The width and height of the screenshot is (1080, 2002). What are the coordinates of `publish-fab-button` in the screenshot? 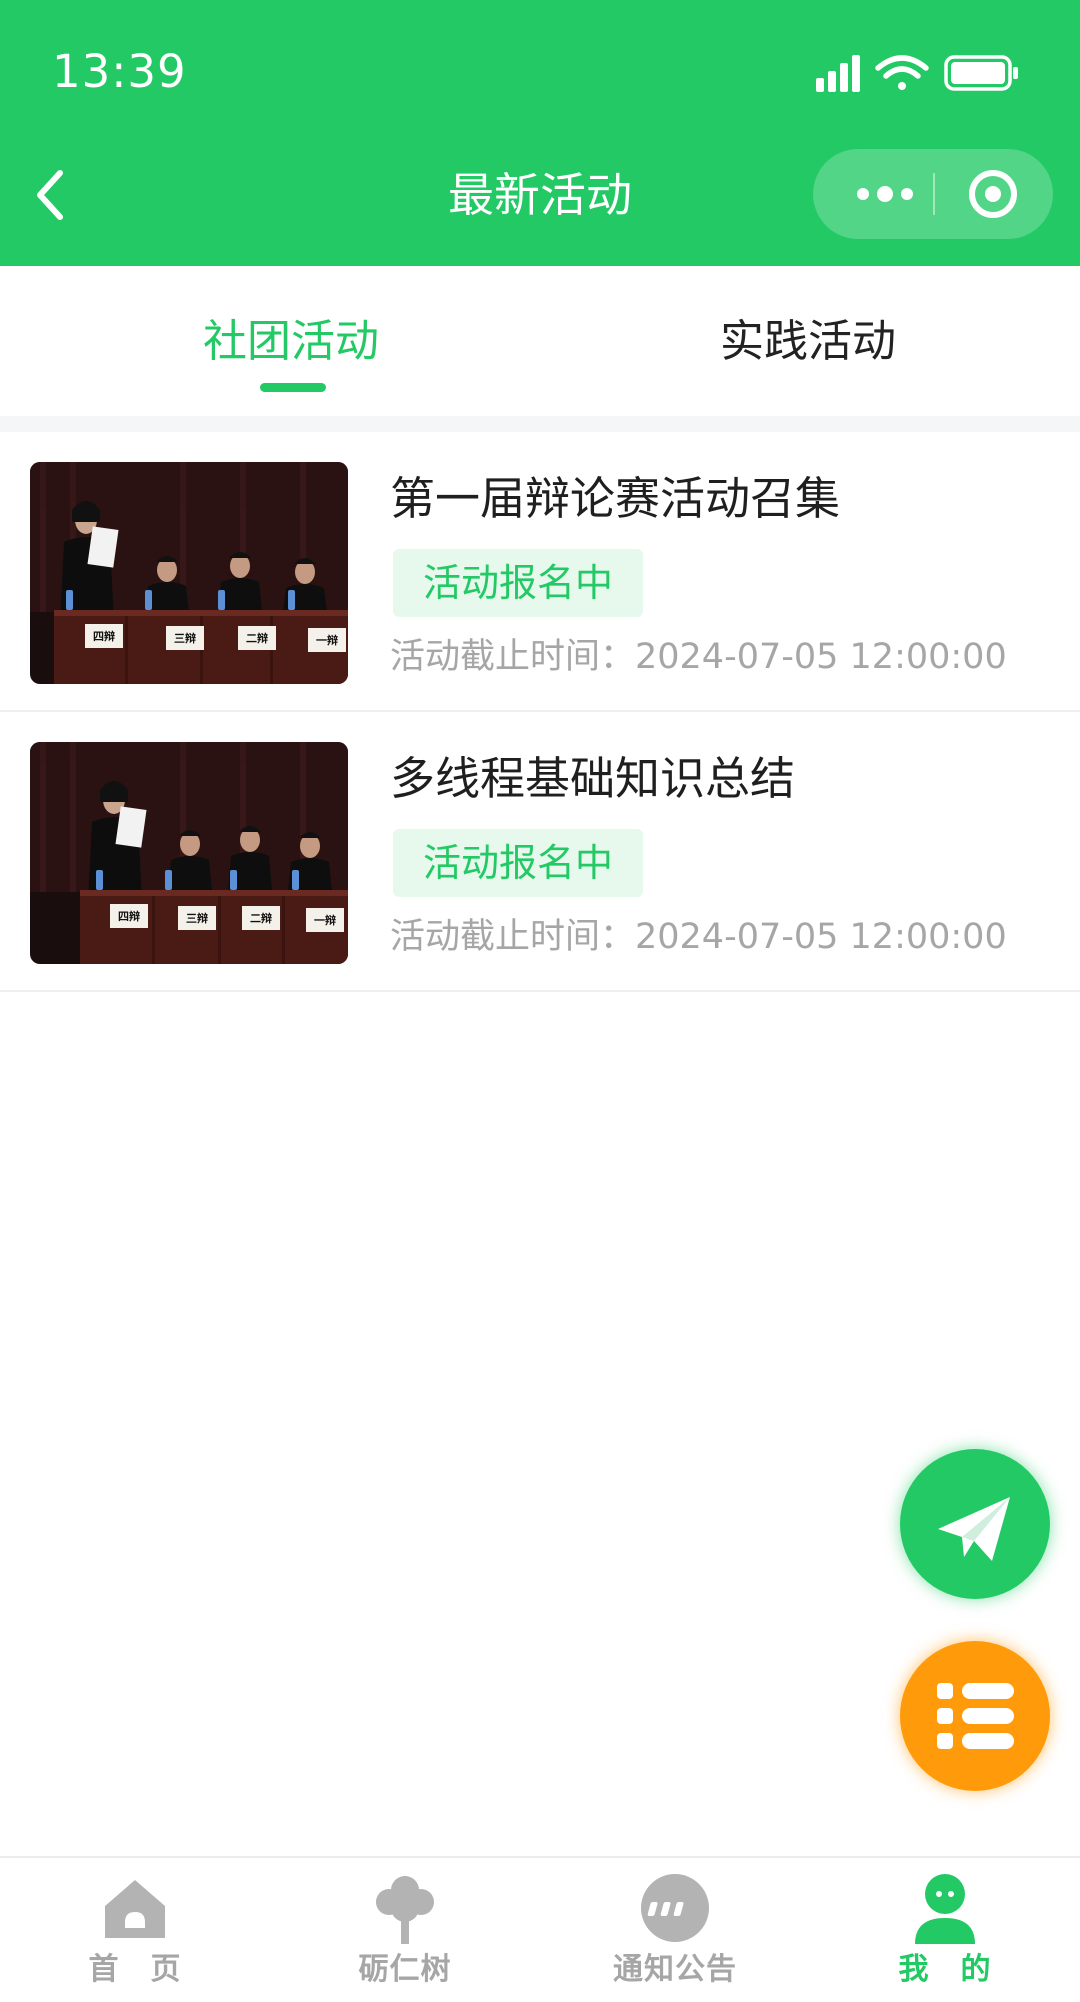 It's located at (975, 1524).